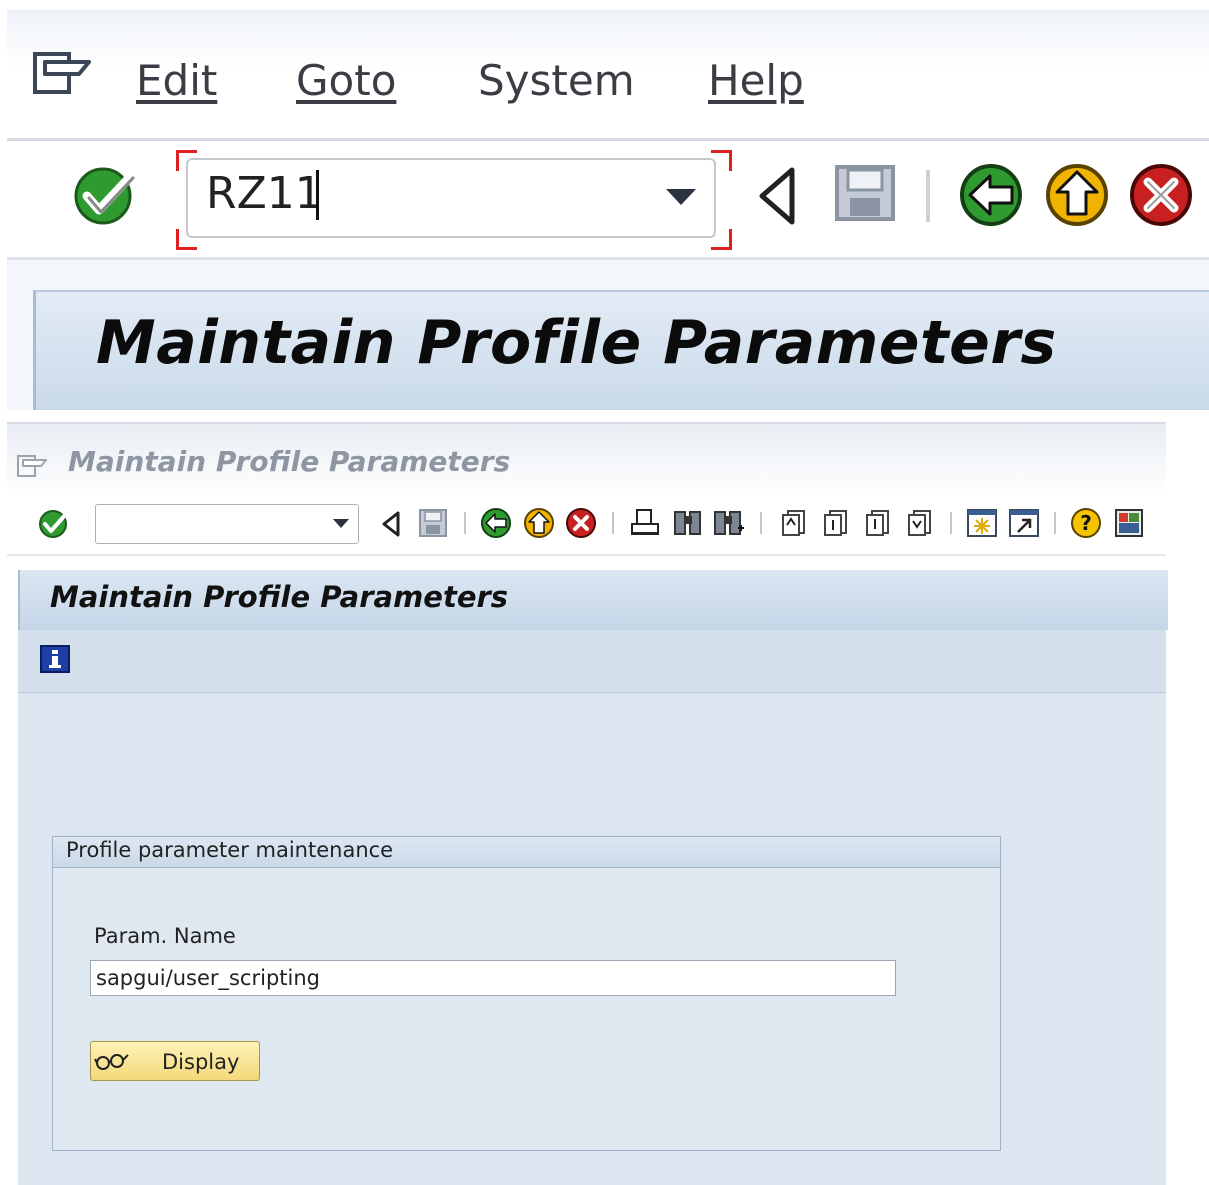 This screenshot has height=1185, width=1209. I want to click on command-field-value: RZ11, so click(264, 193).